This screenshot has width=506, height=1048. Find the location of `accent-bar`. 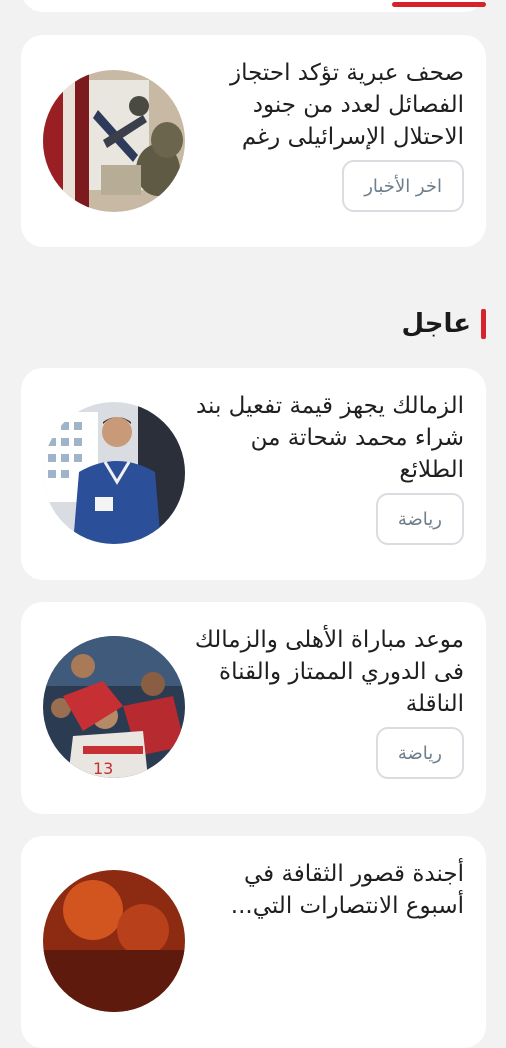

accent-bar is located at coordinates (439, 4).